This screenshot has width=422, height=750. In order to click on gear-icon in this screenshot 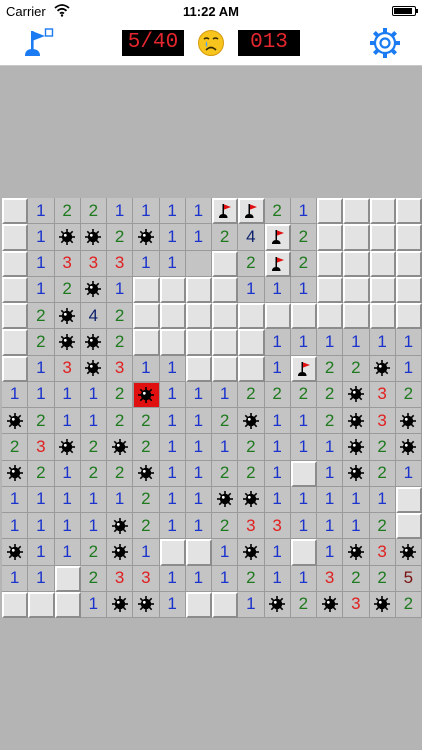, I will do `click(385, 43)`.